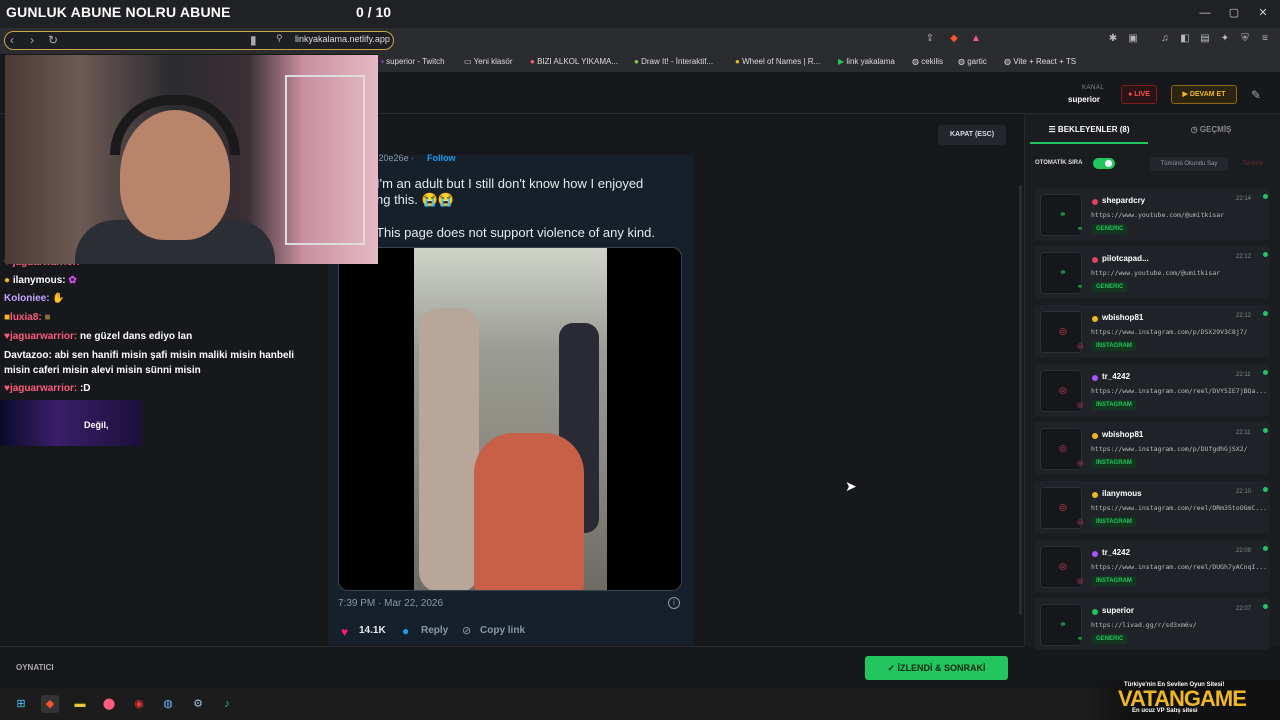  I want to click on share-icon: ⇪, so click(930, 39).